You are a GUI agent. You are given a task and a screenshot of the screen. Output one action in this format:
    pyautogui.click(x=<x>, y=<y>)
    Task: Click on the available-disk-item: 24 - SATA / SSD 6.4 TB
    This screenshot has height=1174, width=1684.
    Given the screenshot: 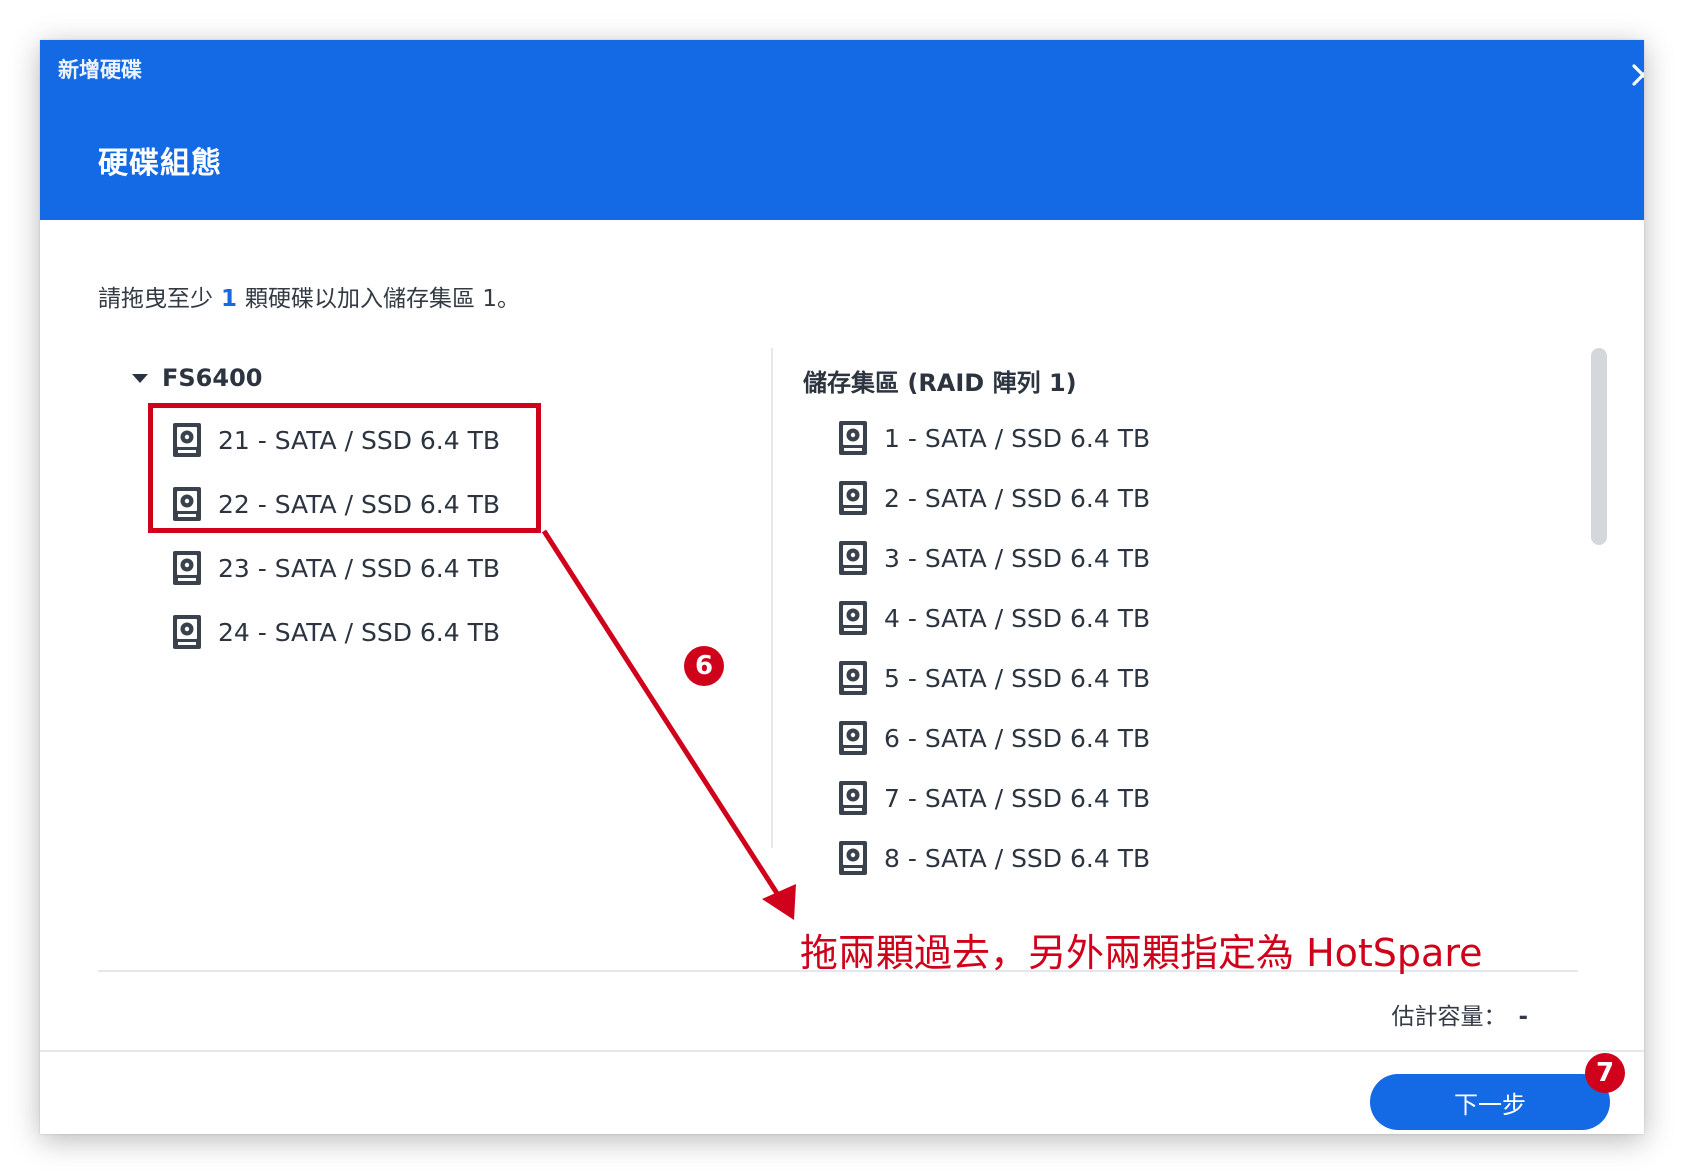 What is the action you would take?
    pyautogui.click(x=336, y=632)
    